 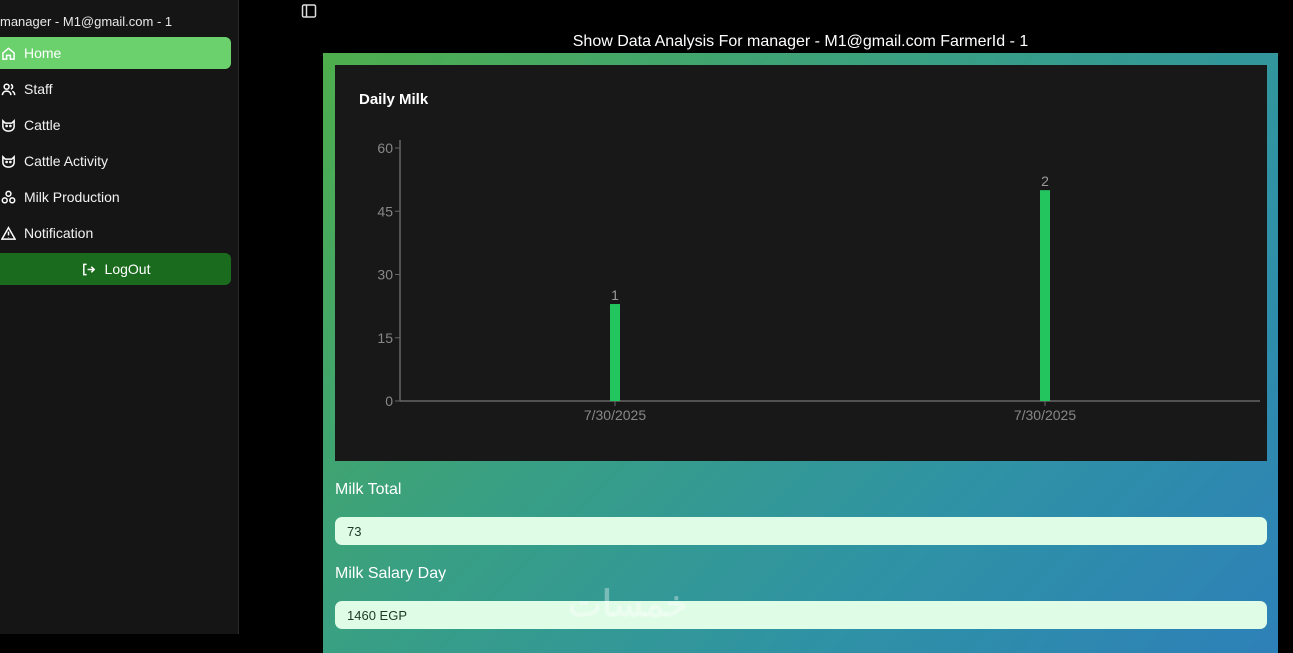 What do you see at coordinates (86, 21) in the screenshot?
I see `user-info: manager - M1@gmail.com - 1` at bounding box center [86, 21].